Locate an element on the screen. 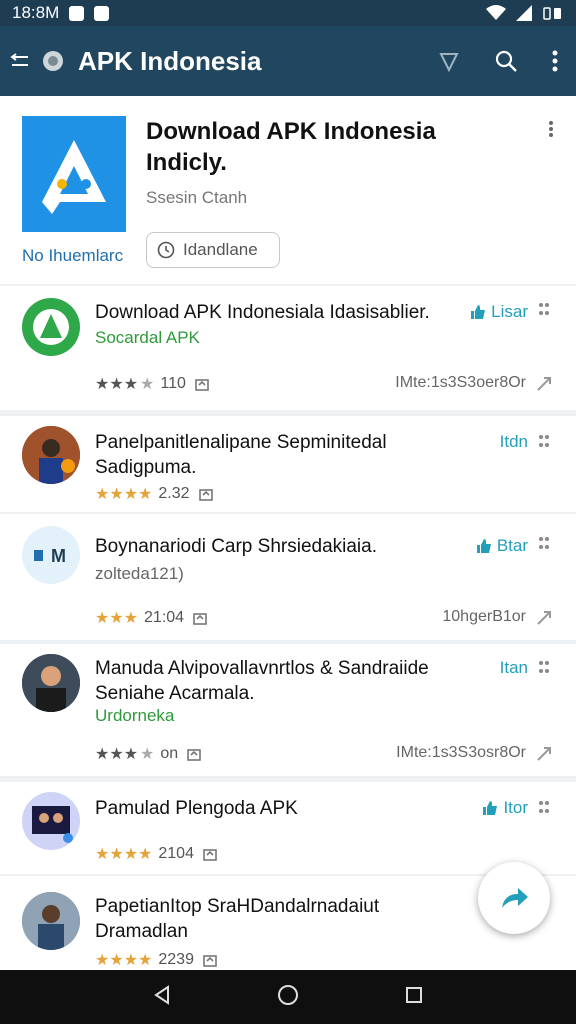 This screenshot has width=576, height=1024. app-logo is located at coordinates (74, 174).